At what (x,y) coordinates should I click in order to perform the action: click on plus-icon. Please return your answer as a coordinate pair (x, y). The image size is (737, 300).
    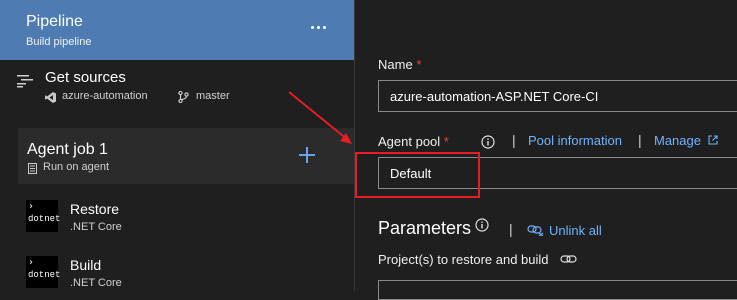
    Looking at the image, I should click on (307, 155).